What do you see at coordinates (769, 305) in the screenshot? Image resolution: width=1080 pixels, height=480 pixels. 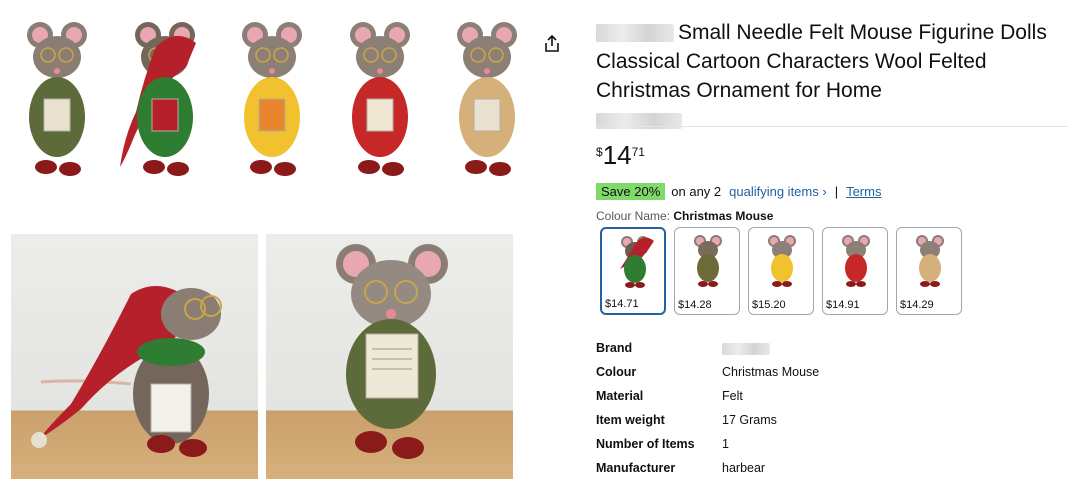 I see `variant-price: $15.20` at bounding box center [769, 305].